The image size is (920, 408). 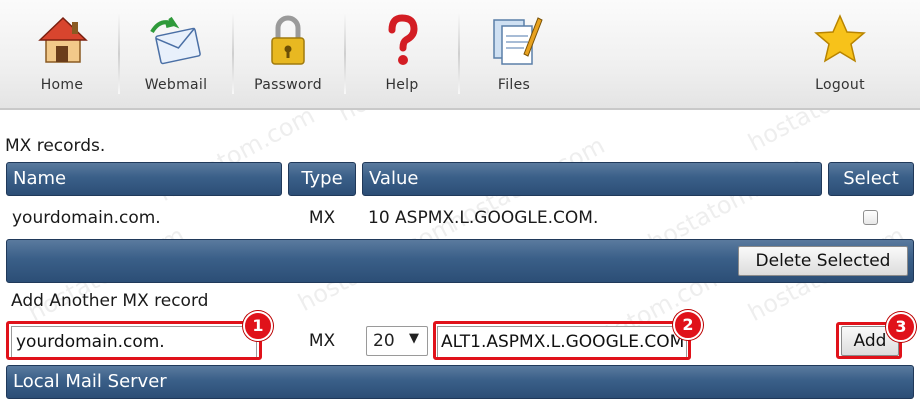 I want to click on callout-badge-1: 1, so click(x=258, y=326).